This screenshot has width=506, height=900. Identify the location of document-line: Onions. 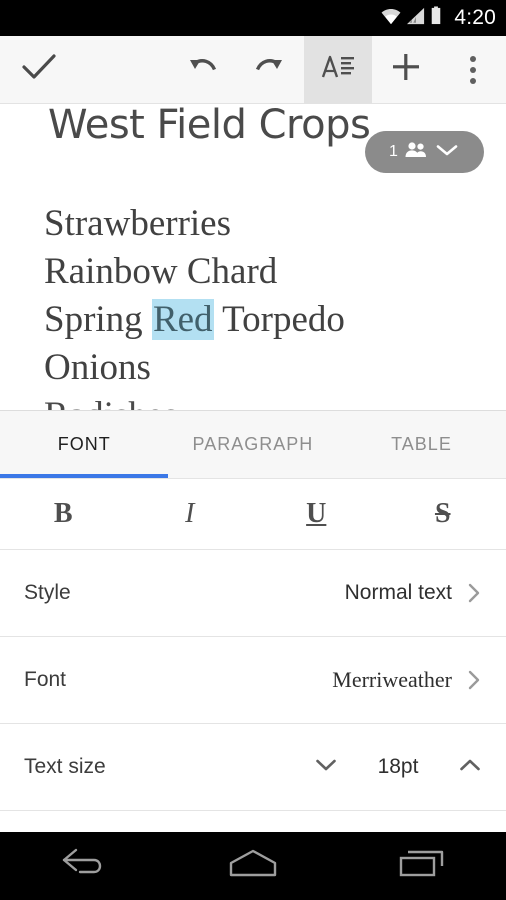
(266, 368).